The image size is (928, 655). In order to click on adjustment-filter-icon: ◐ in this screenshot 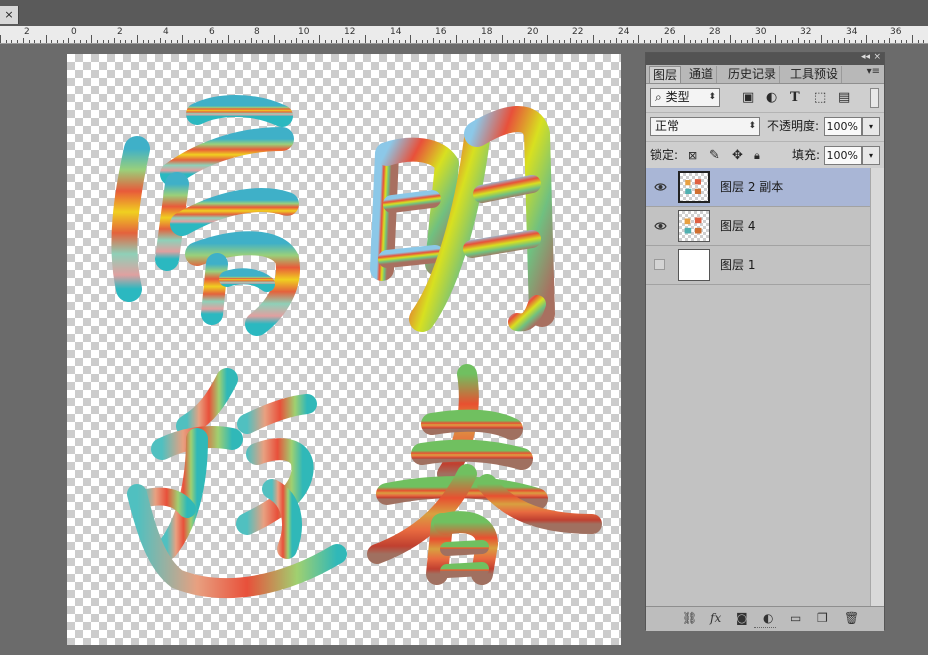, I will do `click(771, 98)`.